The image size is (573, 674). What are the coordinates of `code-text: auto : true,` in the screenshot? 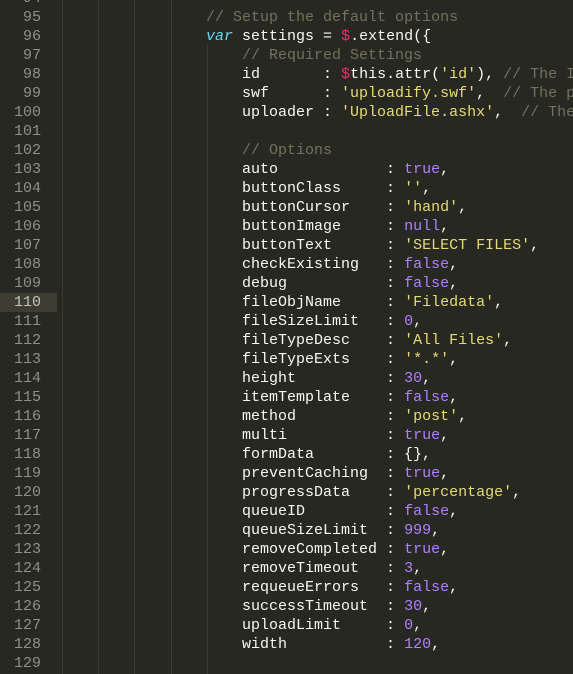 It's located at (255, 169).